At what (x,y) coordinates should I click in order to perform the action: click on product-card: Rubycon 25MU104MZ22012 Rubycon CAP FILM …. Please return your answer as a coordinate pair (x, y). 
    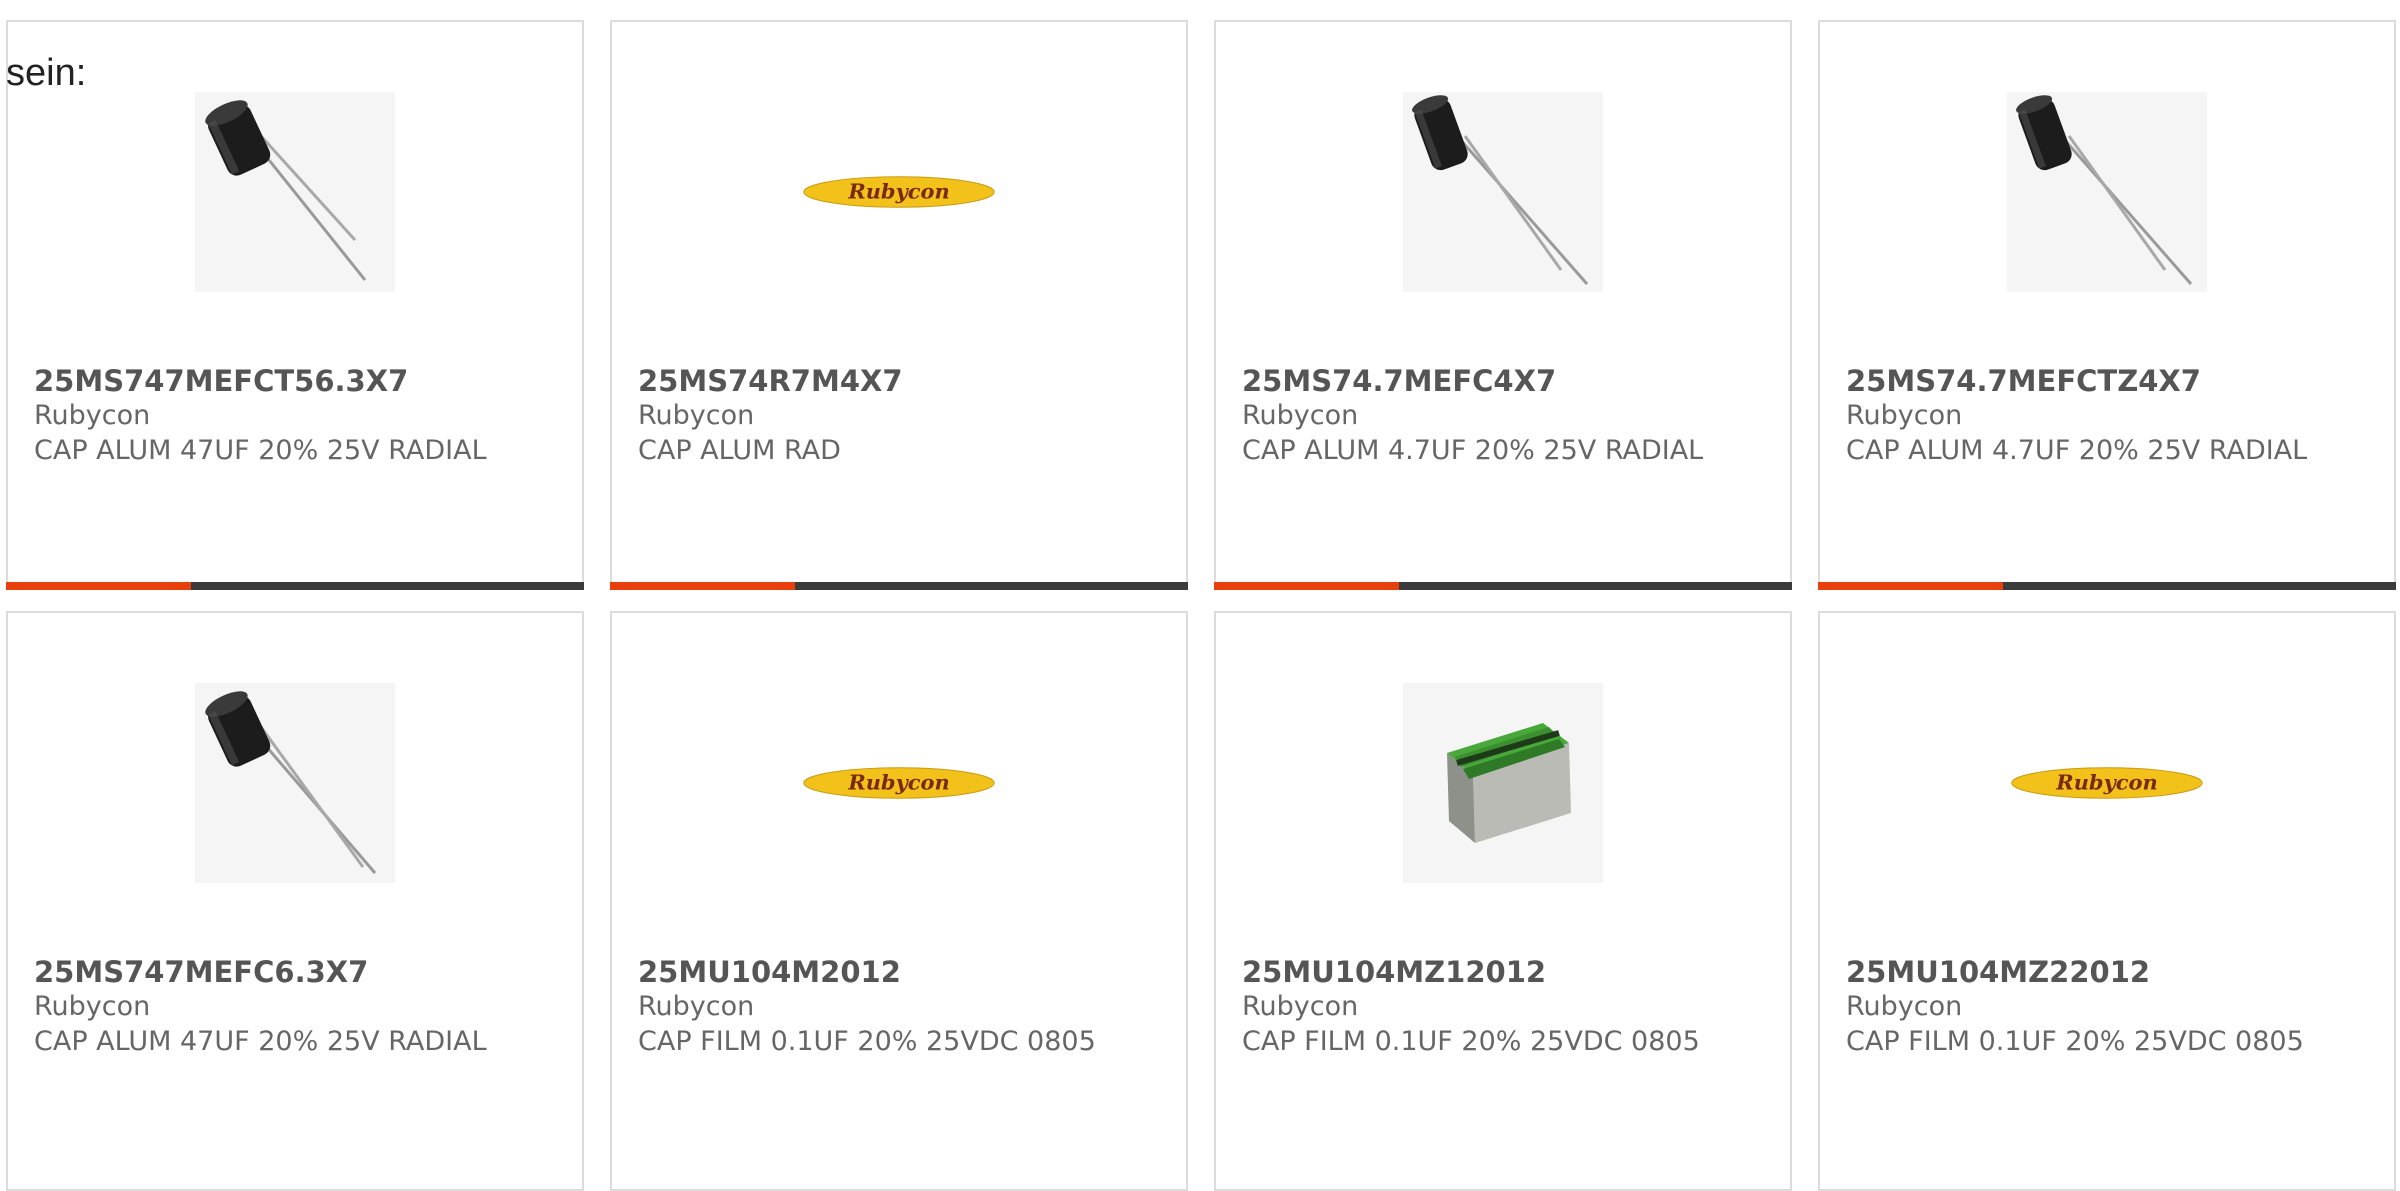
    Looking at the image, I should click on (2107, 901).